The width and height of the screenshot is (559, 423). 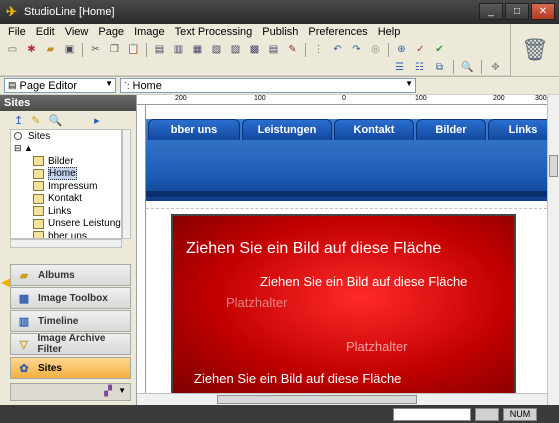 I want to click on maximize-button: □, so click(x=517, y=11).